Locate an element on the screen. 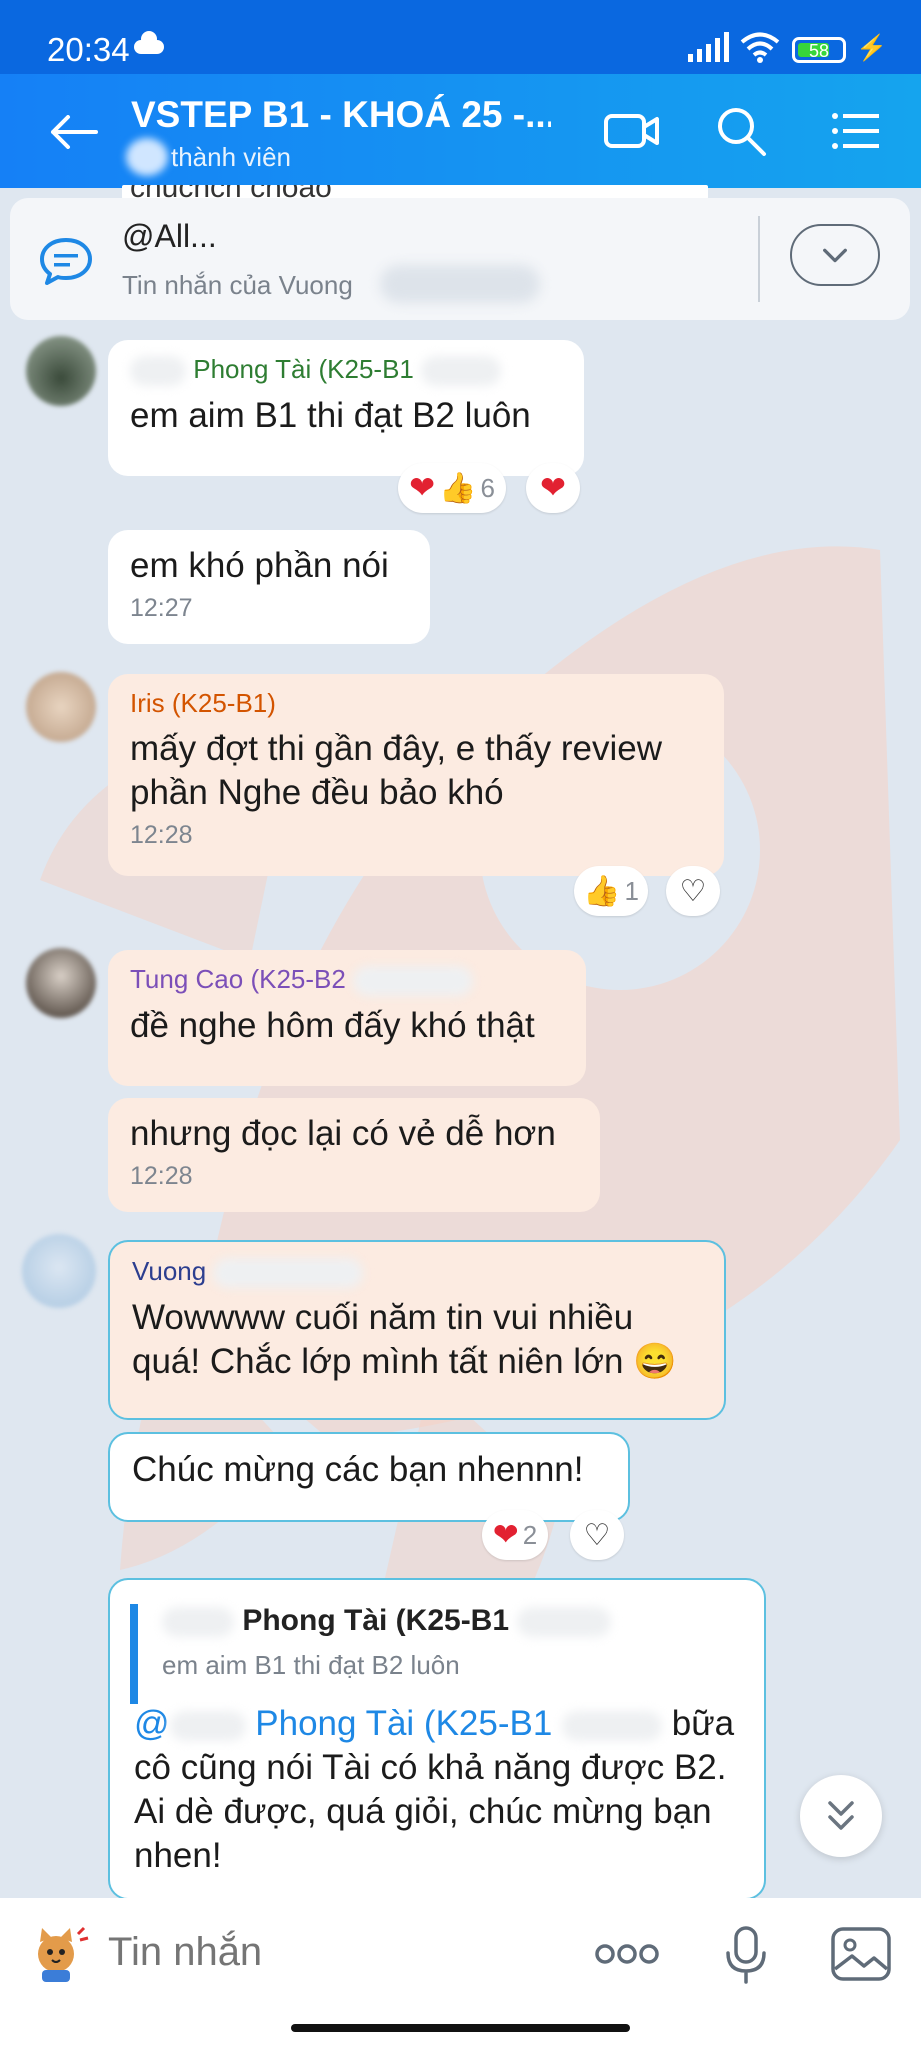 This screenshot has width=921, height=2048. sender-name: Tung Cao (K25-B2 is located at coordinates (347, 980).